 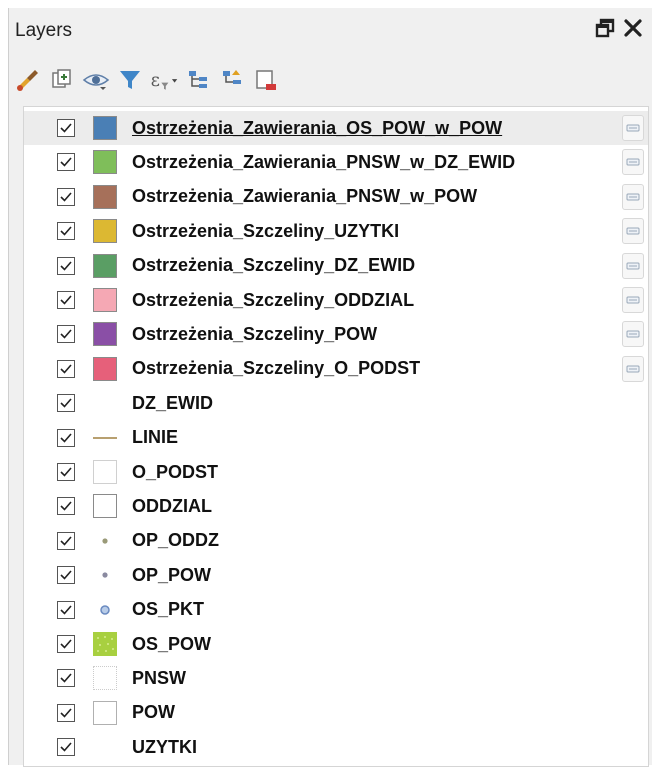 I want to click on layer-row: POW, so click(x=336, y=713).